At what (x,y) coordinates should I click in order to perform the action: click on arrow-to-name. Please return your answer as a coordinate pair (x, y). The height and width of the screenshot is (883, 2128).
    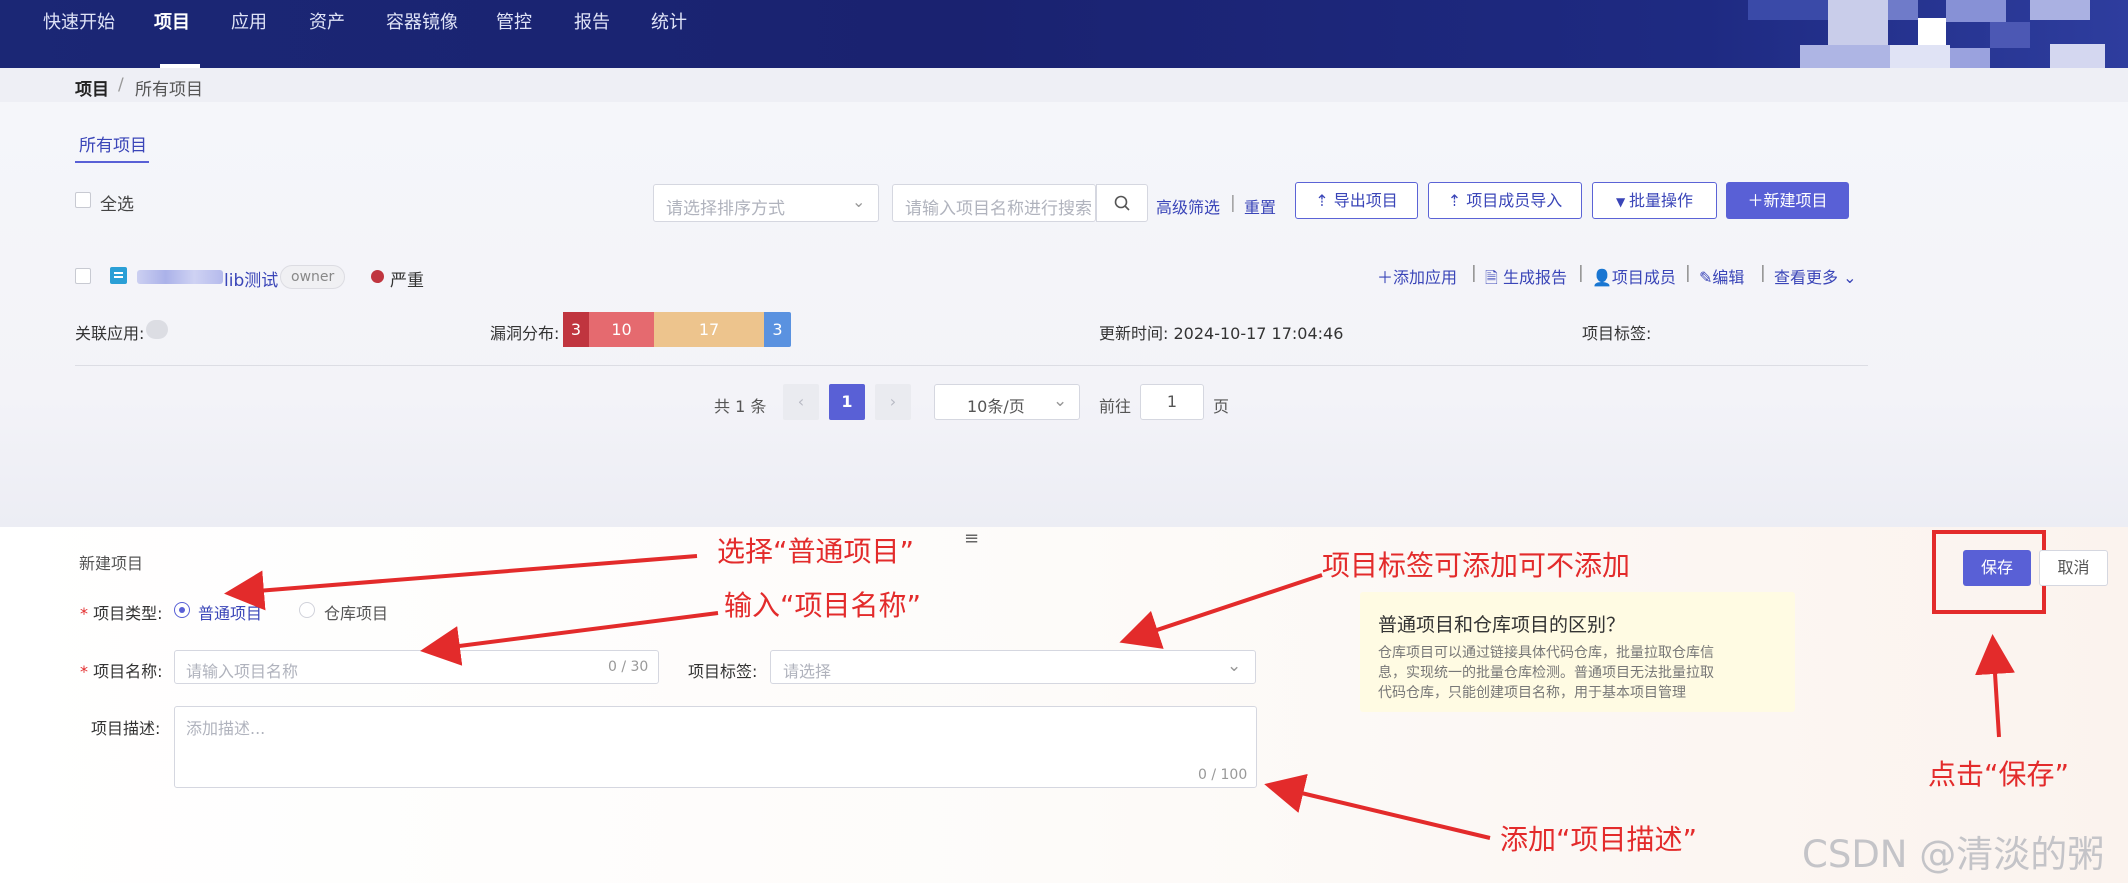
    Looking at the image, I should click on (569, 638).